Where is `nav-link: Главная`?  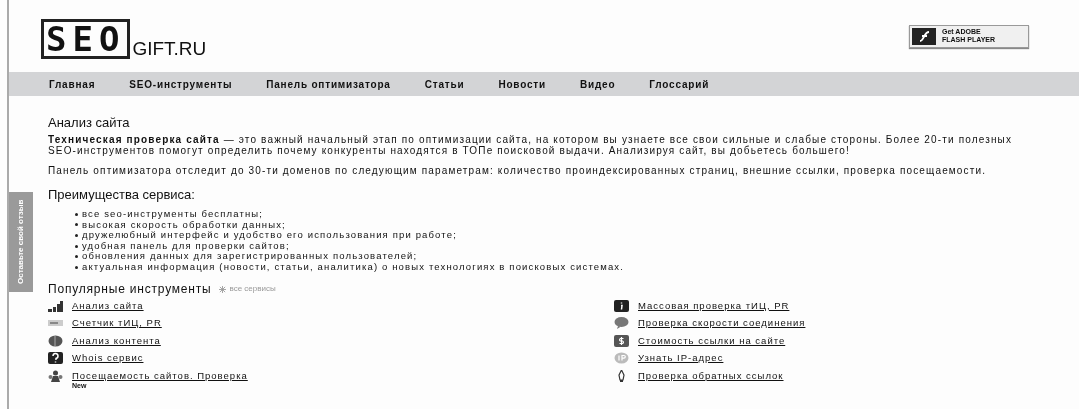
nav-link: Главная is located at coordinates (72, 84).